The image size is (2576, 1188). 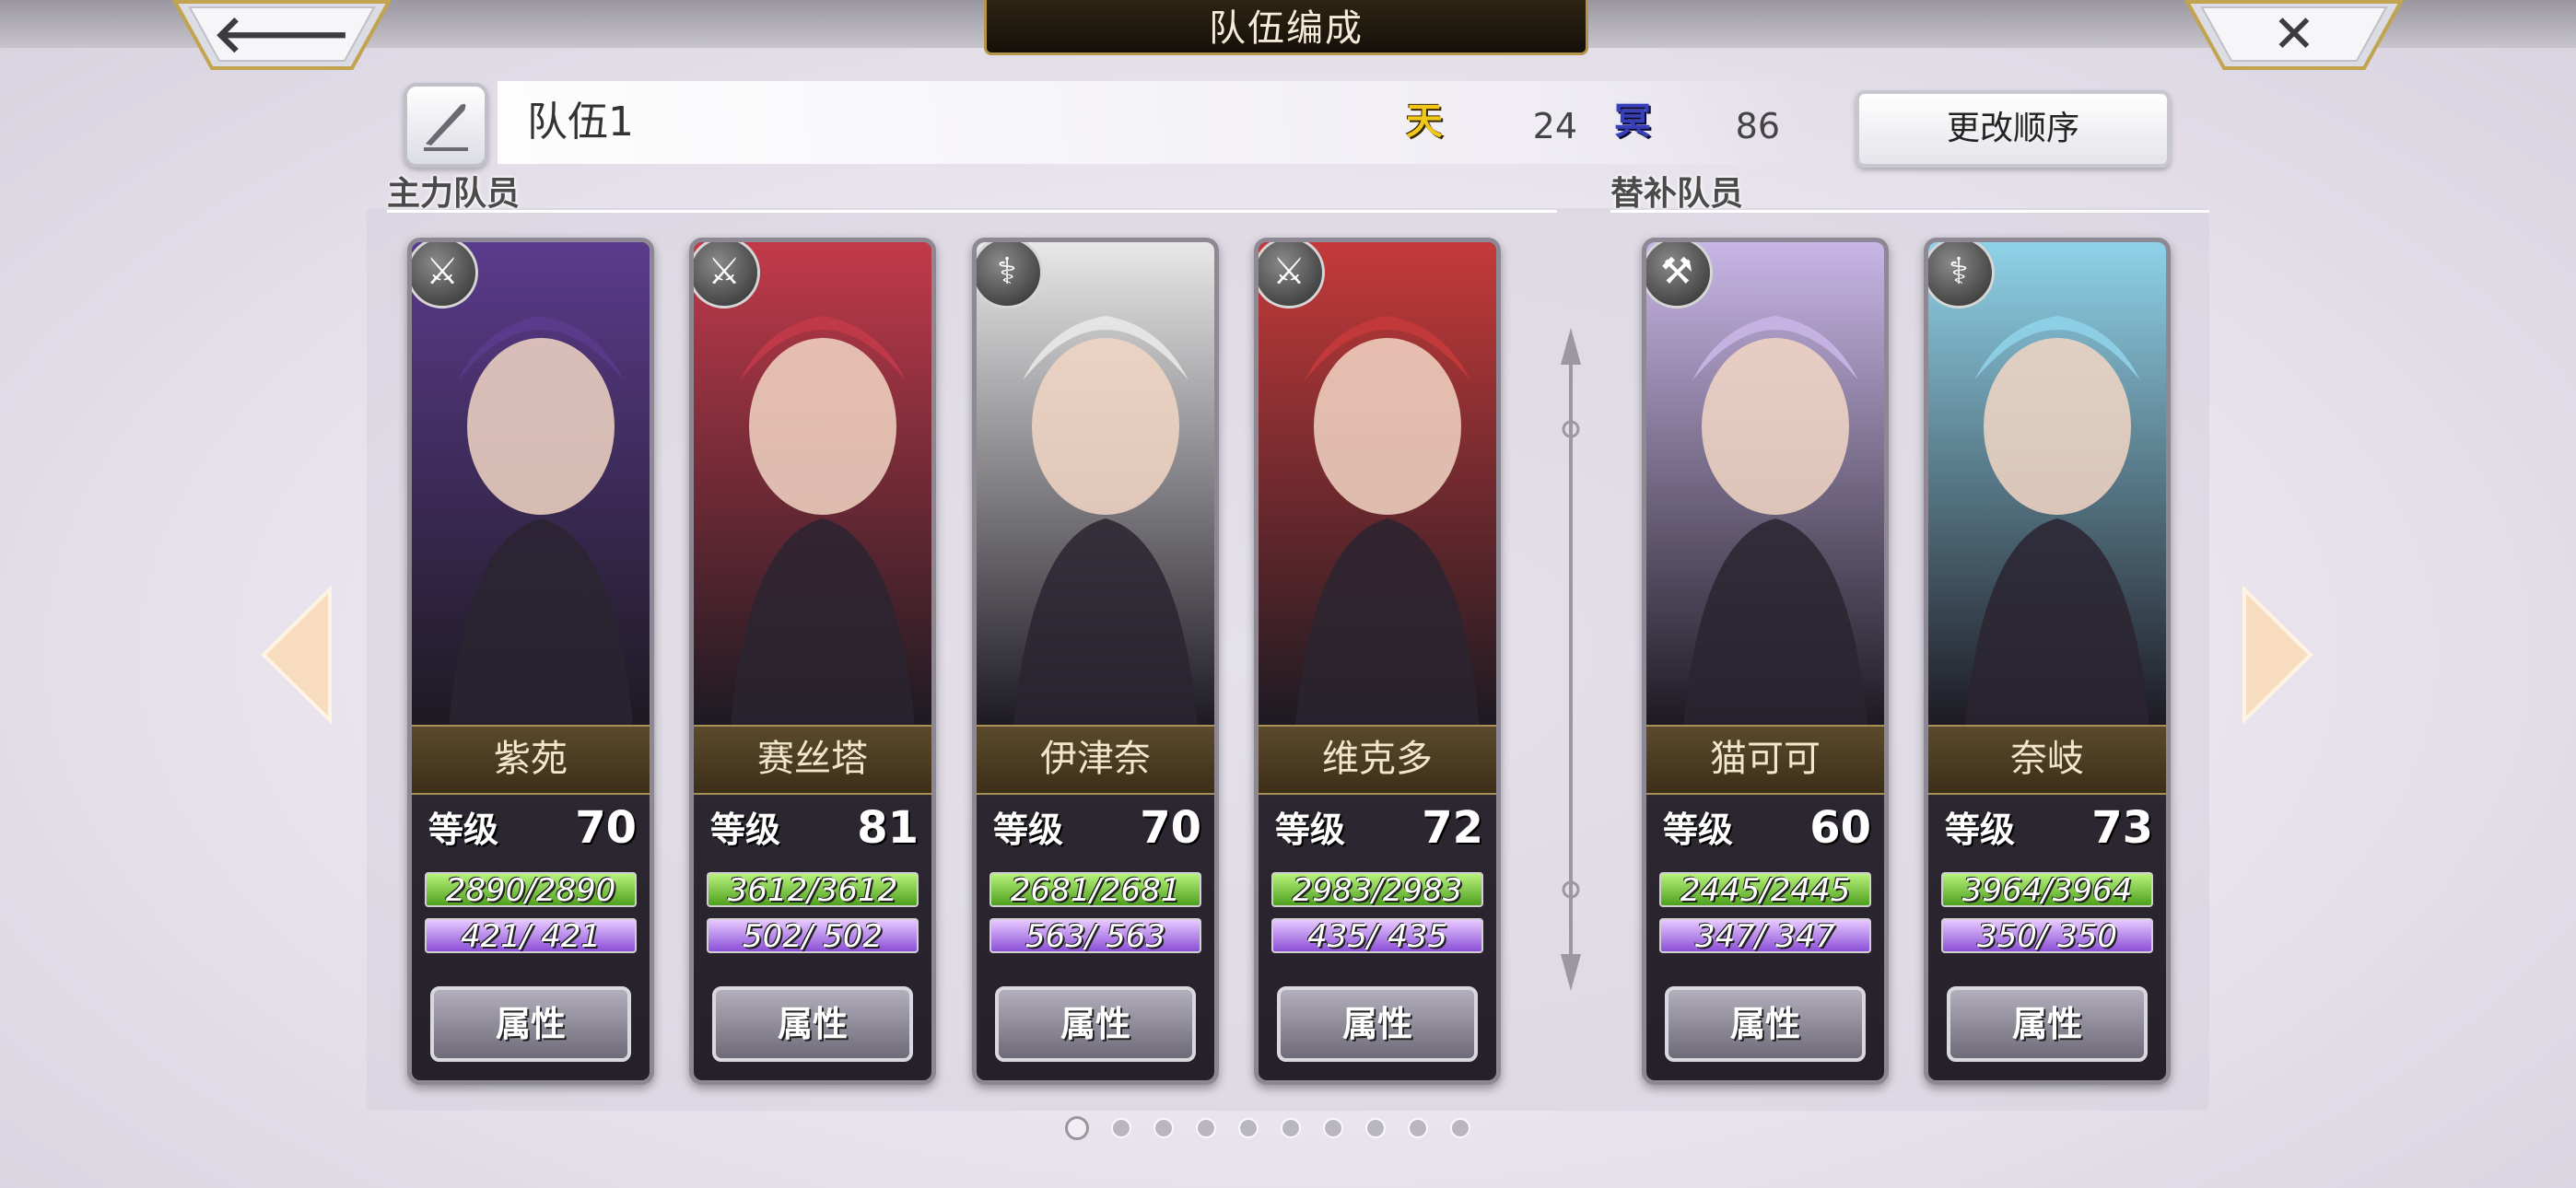 I want to click on mp-value: 347/ 347, so click(x=1765, y=937).